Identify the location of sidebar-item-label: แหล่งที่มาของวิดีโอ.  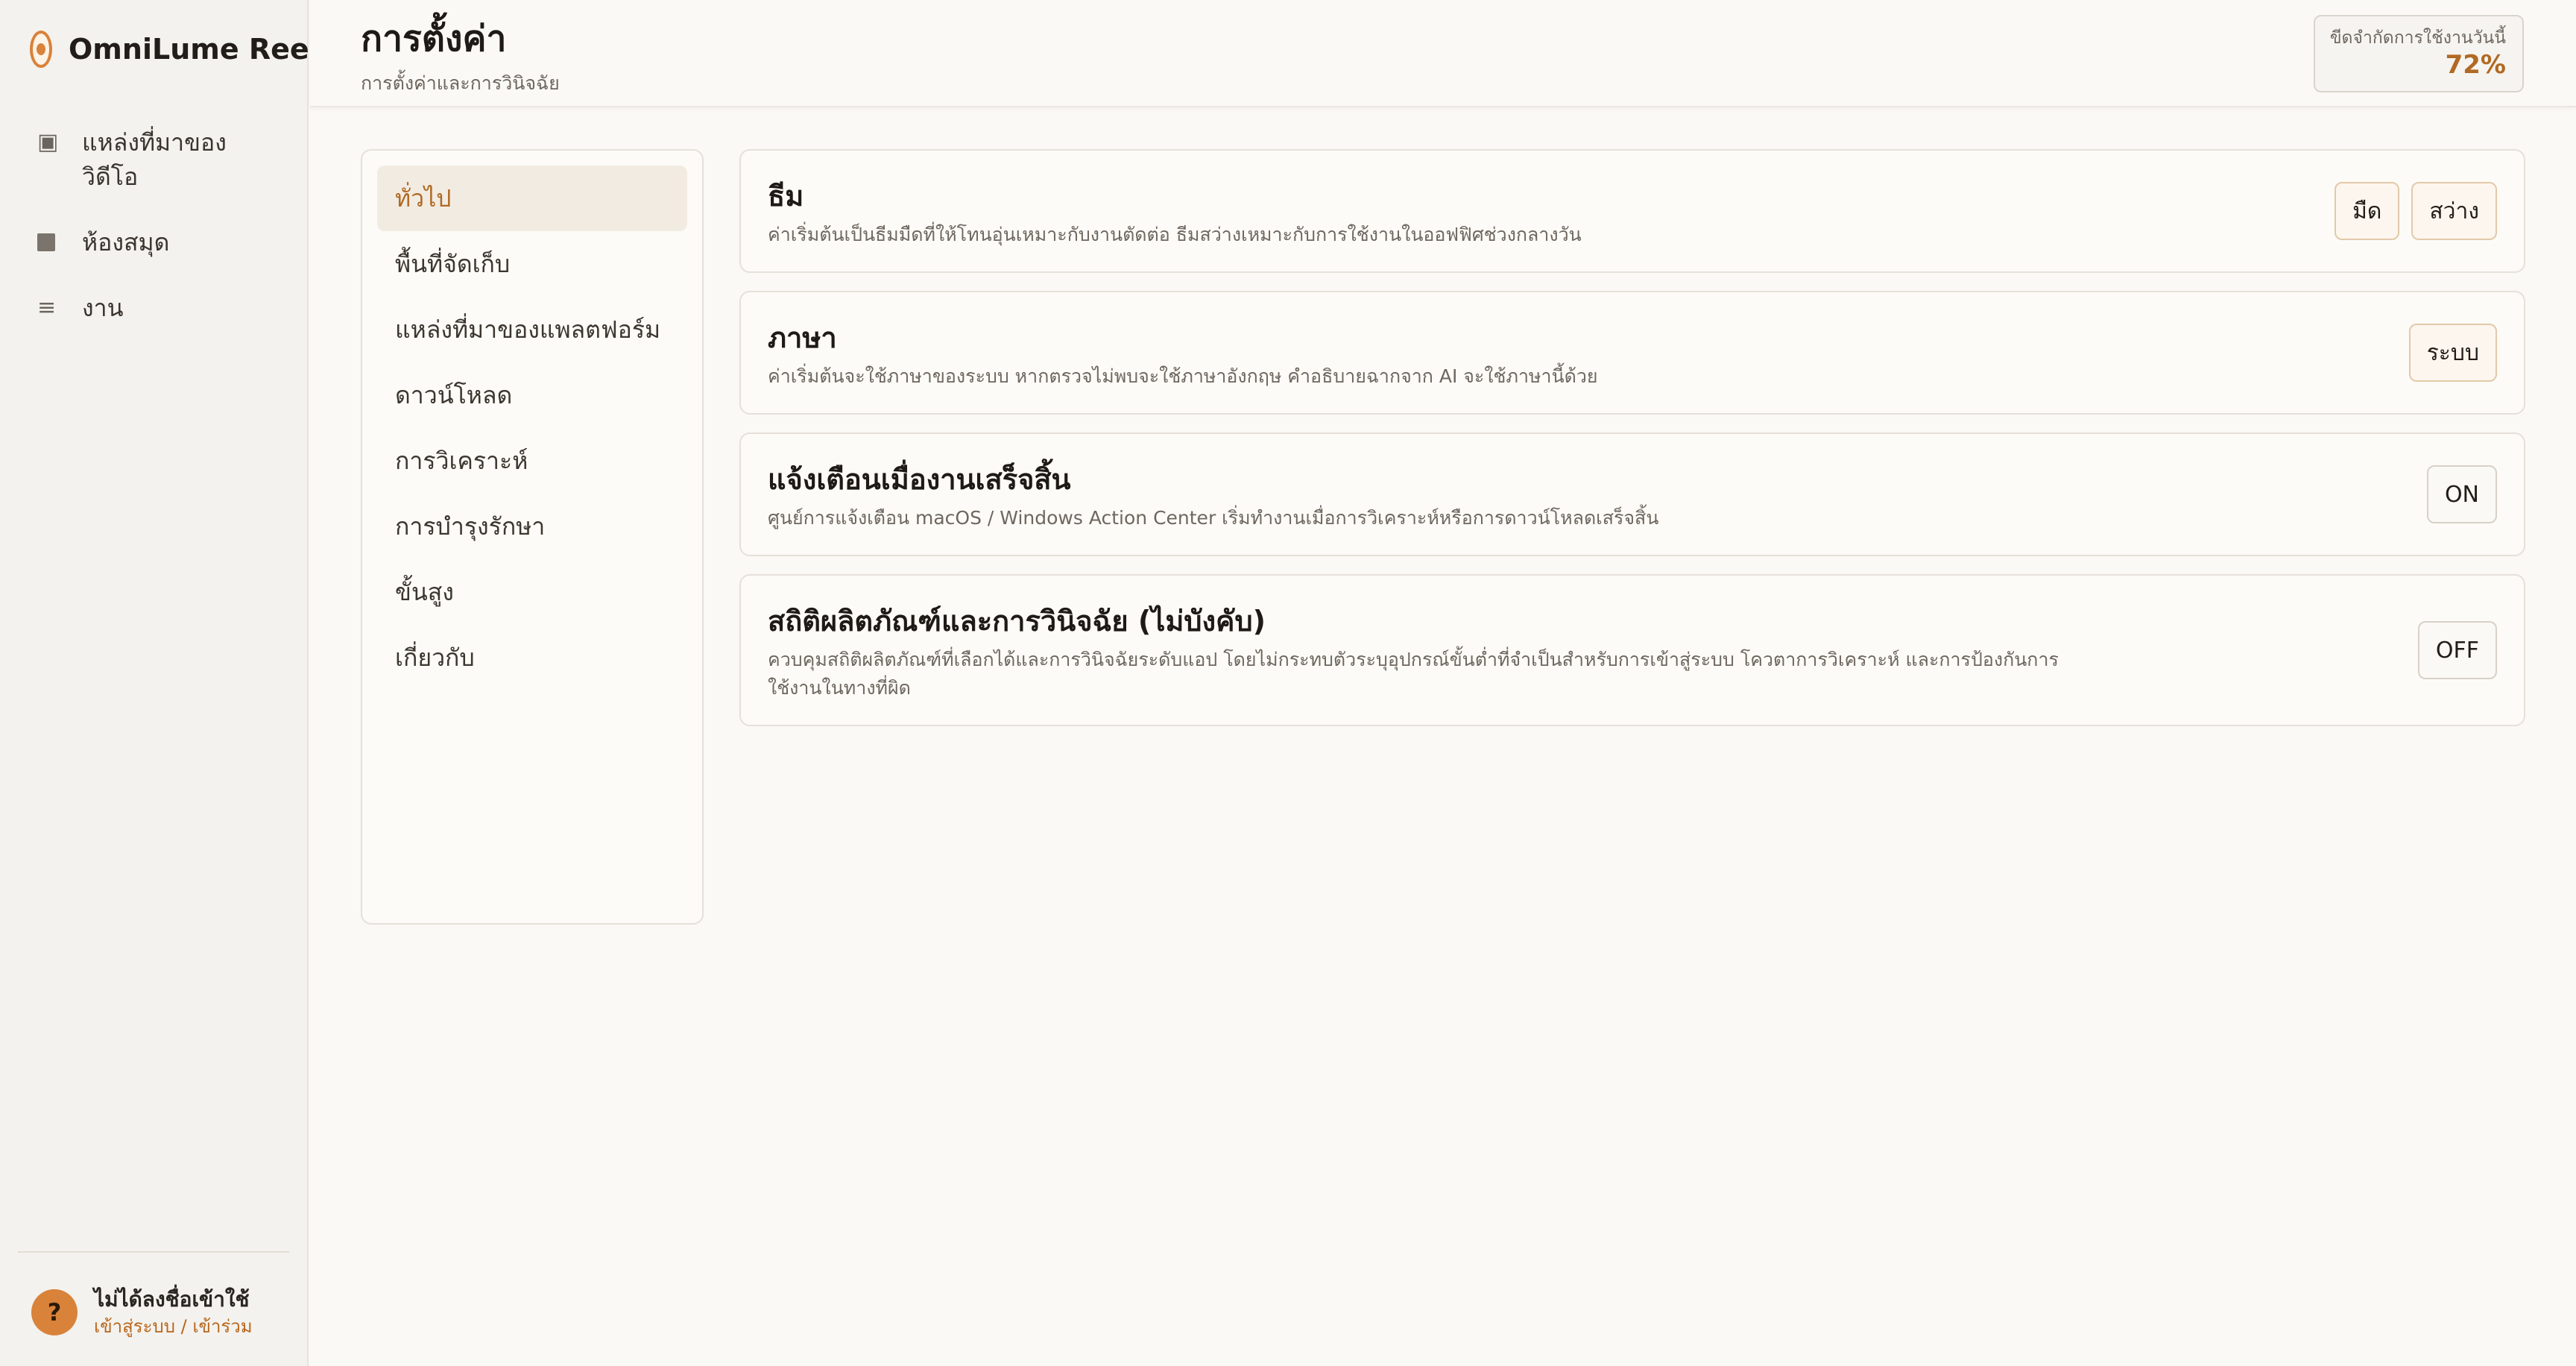
(154, 159).